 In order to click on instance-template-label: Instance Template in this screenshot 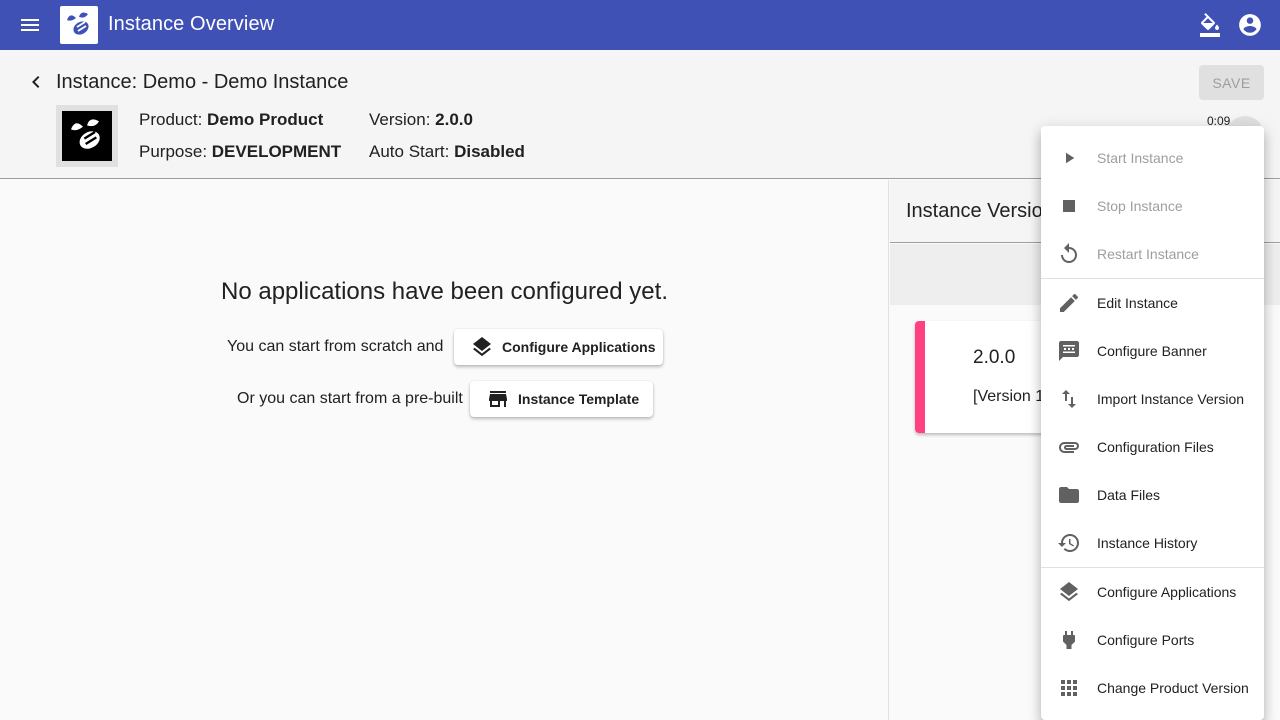, I will do `click(579, 399)`.